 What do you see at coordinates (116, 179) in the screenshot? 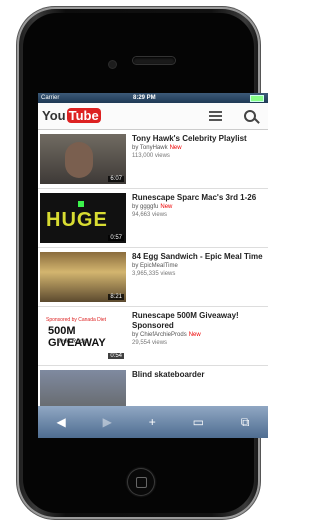
I see `duration-badge: 6:07` at bounding box center [116, 179].